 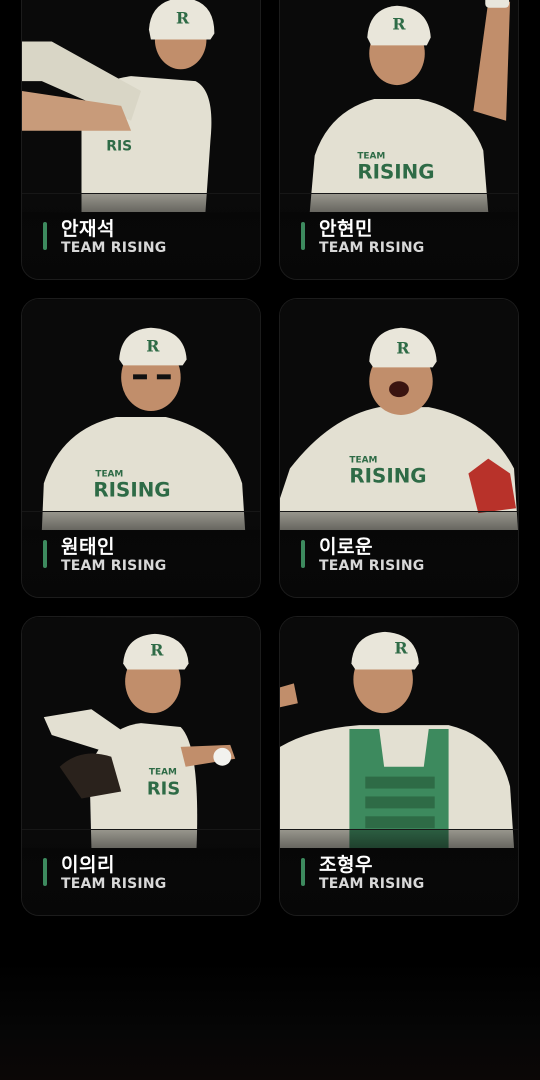 I want to click on player-name: 이의리, so click(x=88, y=865).